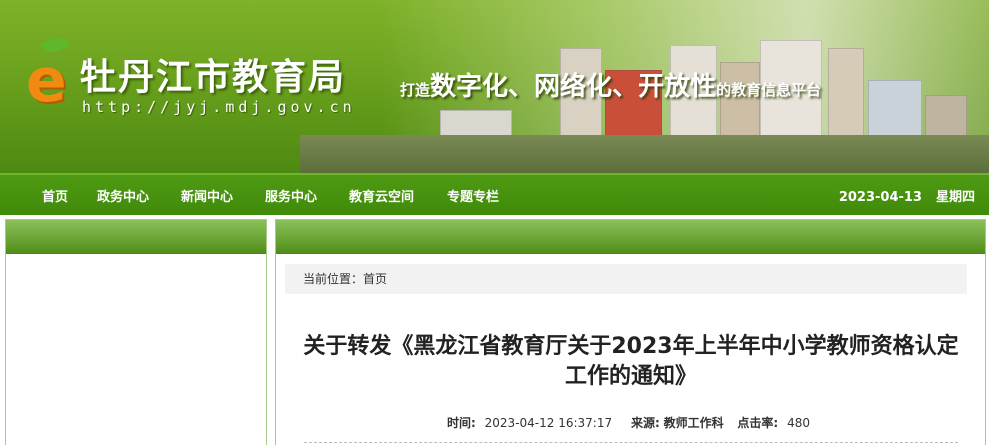 This screenshot has width=989, height=445. What do you see at coordinates (136, 332) in the screenshot?
I see `left-sidebar` at bounding box center [136, 332].